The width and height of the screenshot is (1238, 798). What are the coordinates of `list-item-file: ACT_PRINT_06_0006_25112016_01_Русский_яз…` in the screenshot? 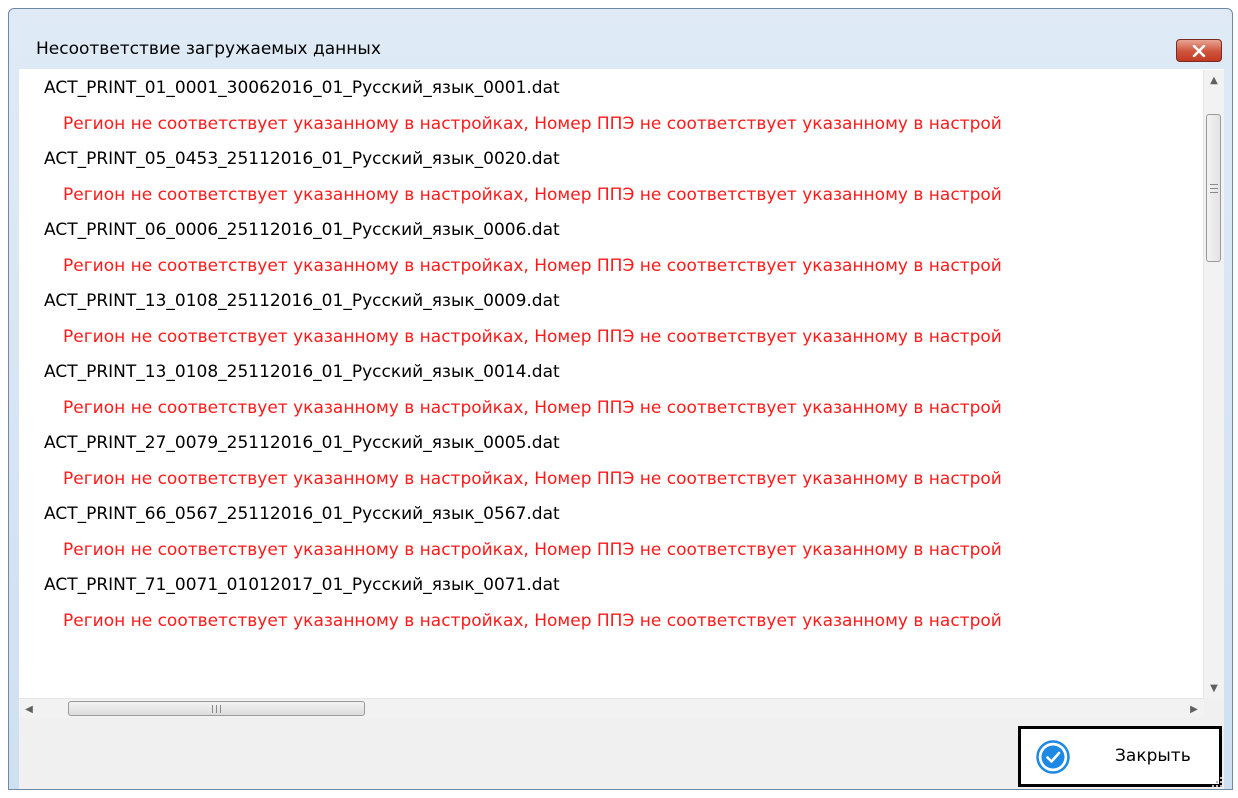 It's located at (302, 230).